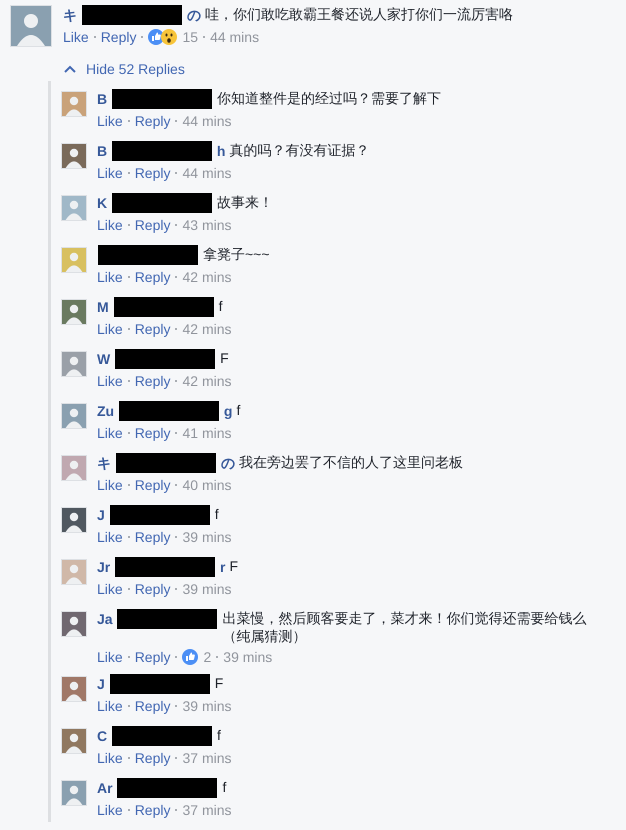 This screenshot has width=626, height=830. Describe the element at coordinates (103, 359) in the screenshot. I see `author-name: W` at that location.